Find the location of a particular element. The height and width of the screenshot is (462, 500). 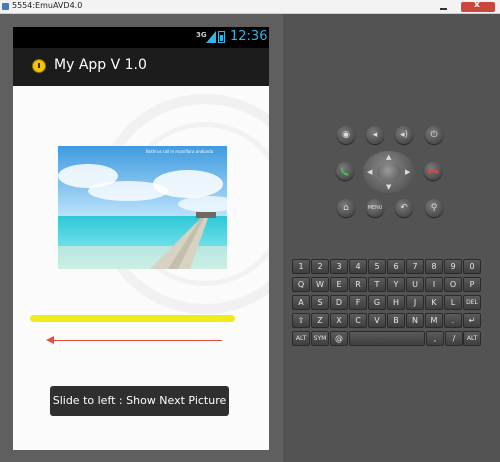

key-f: F is located at coordinates (358, 302).